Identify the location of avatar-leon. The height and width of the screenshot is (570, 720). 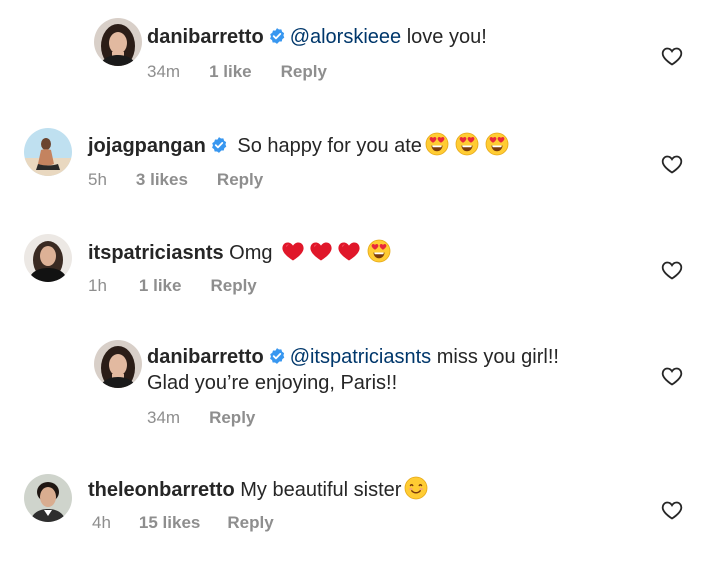
(48, 498).